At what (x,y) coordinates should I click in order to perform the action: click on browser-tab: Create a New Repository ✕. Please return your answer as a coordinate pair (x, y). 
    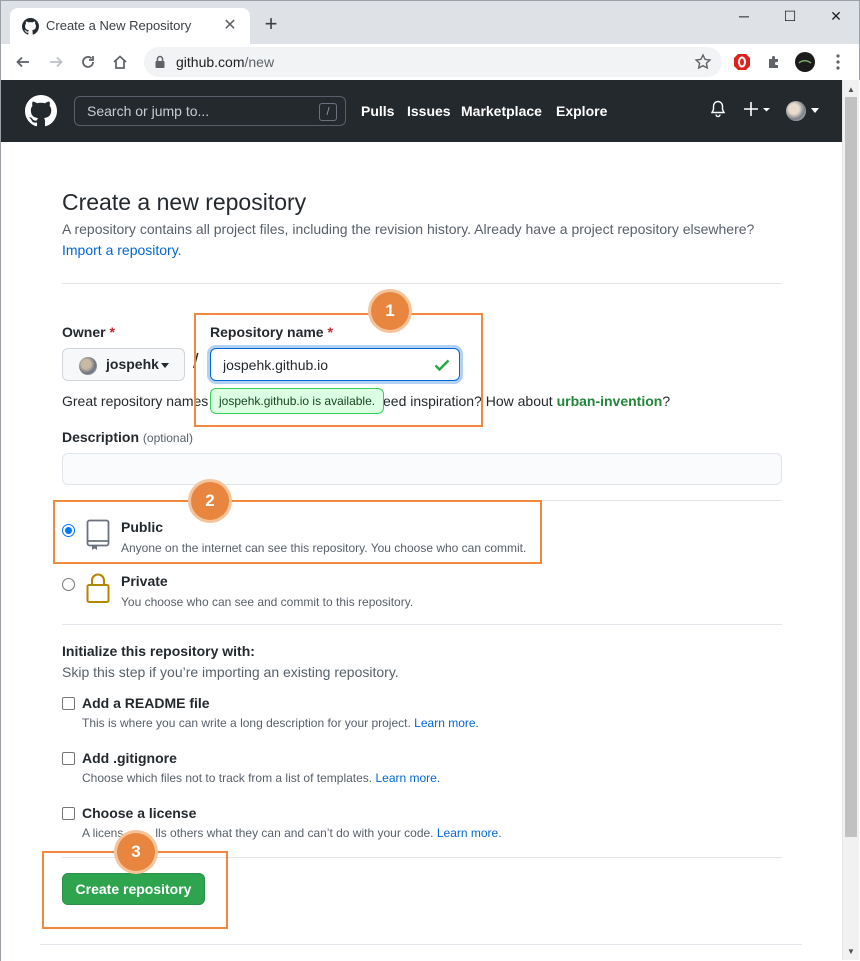
    Looking at the image, I should click on (130, 26).